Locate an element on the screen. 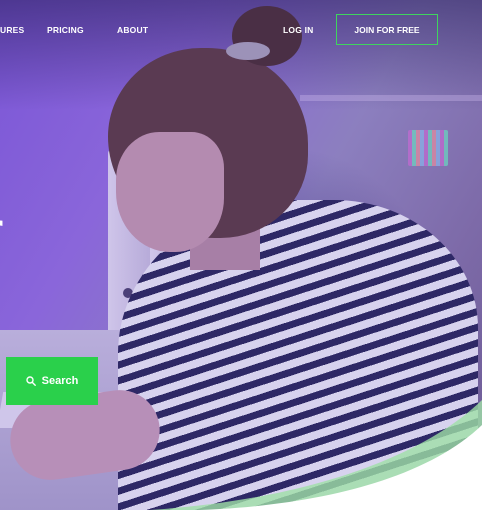 This screenshot has height=510, width=482. search-button: Search is located at coordinates (52, 381).